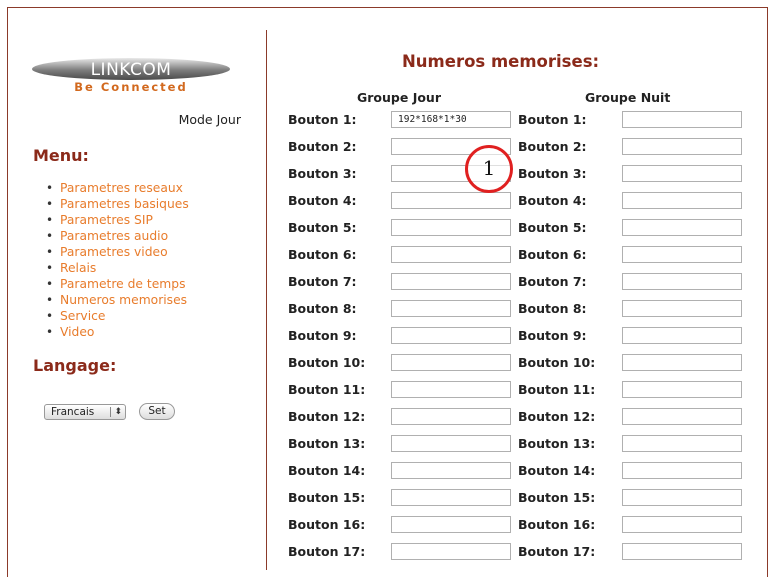 The width and height of the screenshot is (775, 577). Describe the element at coordinates (501, 61) in the screenshot. I see `page-title: Numeros memorises:` at that location.